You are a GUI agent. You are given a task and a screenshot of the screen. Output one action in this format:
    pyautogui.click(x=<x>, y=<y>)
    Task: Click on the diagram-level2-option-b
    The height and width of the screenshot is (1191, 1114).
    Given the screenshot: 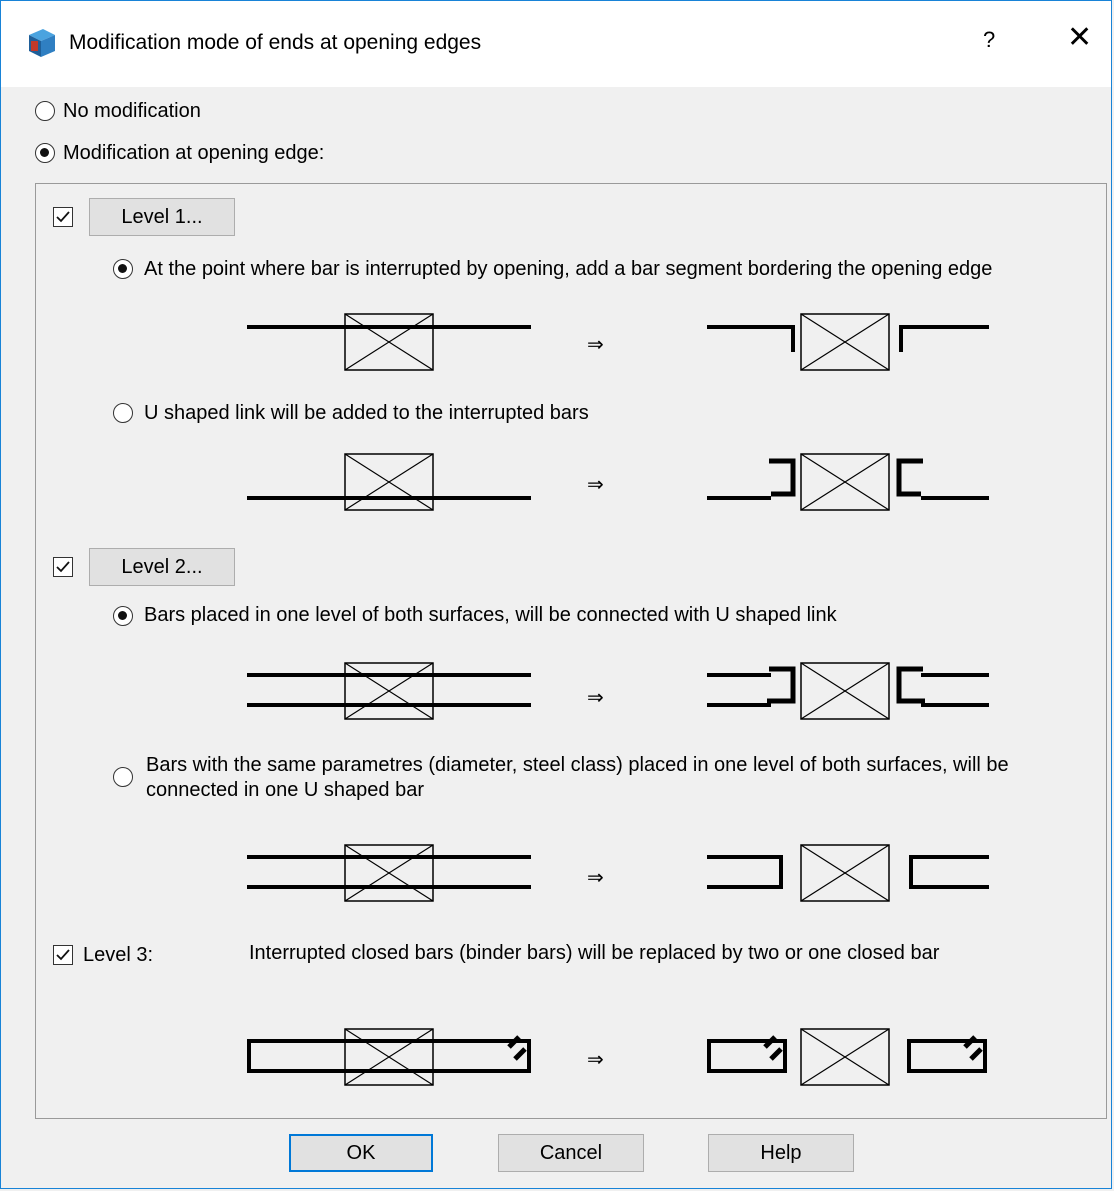 What is the action you would take?
    pyautogui.click(x=618, y=873)
    